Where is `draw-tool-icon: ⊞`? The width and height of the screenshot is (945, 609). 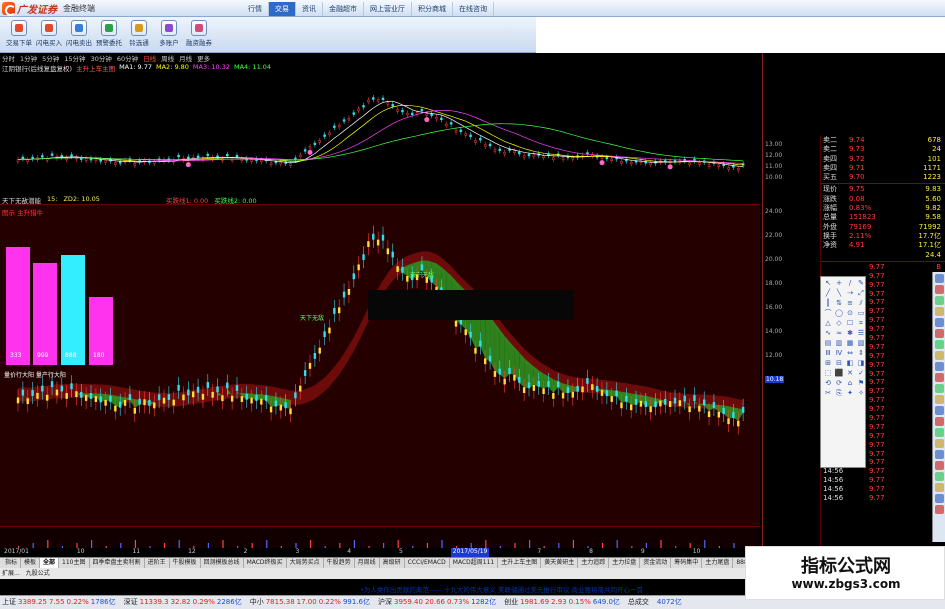 draw-tool-icon: ⊞ is located at coordinates (828, 363).